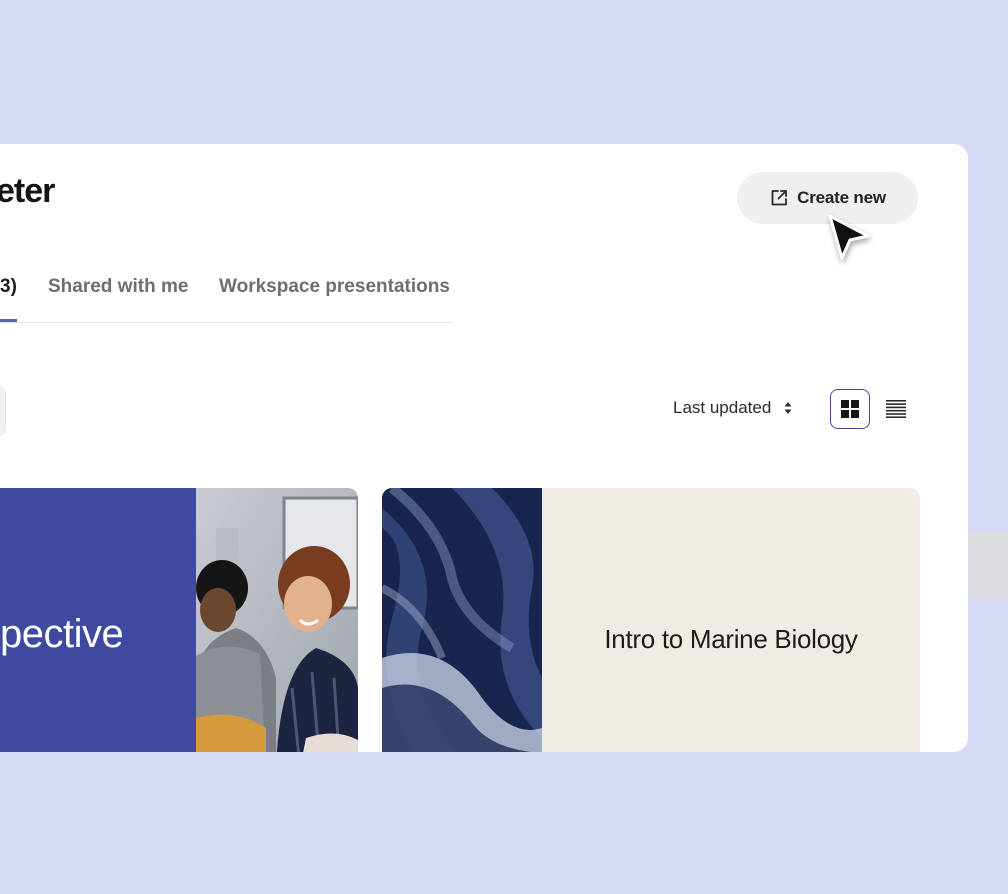 The height and width of the screenshot is (894, 1008). What do you see at coordinates (849, 237) in the screenshot?
I see `mouse-pointer-icon` at bounding box center [849, 237].